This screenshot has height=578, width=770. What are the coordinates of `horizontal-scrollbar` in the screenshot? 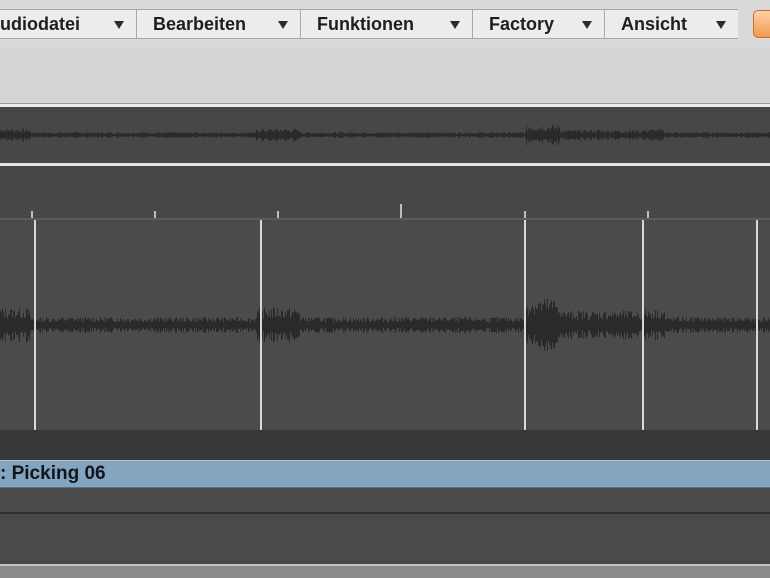 It's located at (385, 571).